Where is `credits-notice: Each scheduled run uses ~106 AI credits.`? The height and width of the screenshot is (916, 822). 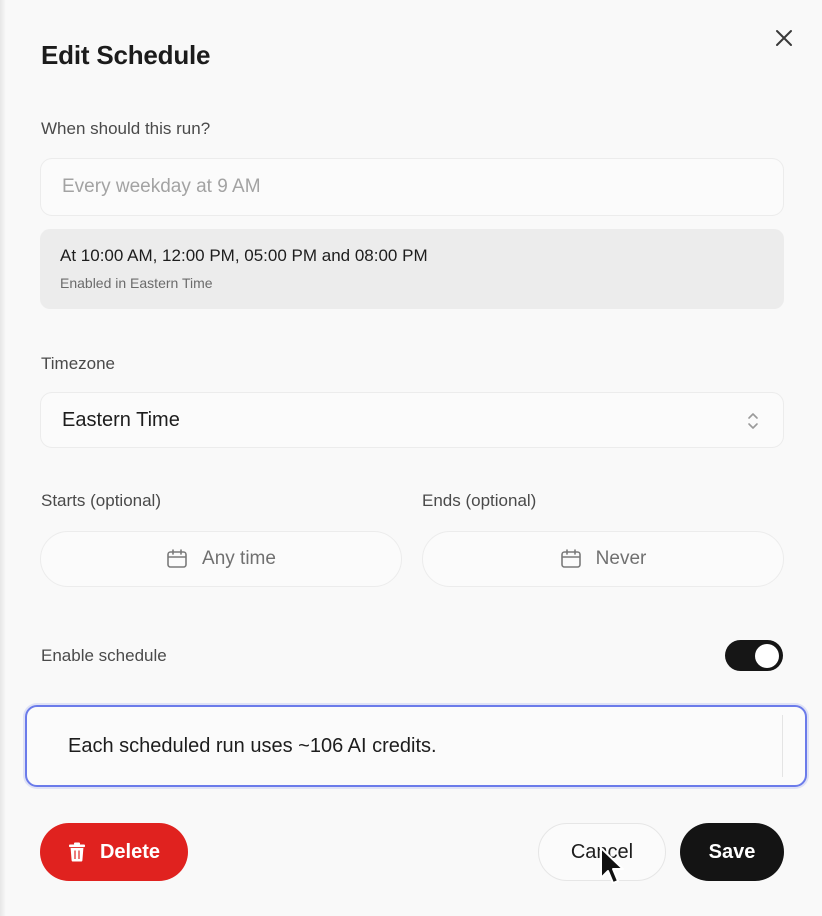 credits-notice: Each scheduled run uses ~106 AI credits. is located at coordinates (416, 746).